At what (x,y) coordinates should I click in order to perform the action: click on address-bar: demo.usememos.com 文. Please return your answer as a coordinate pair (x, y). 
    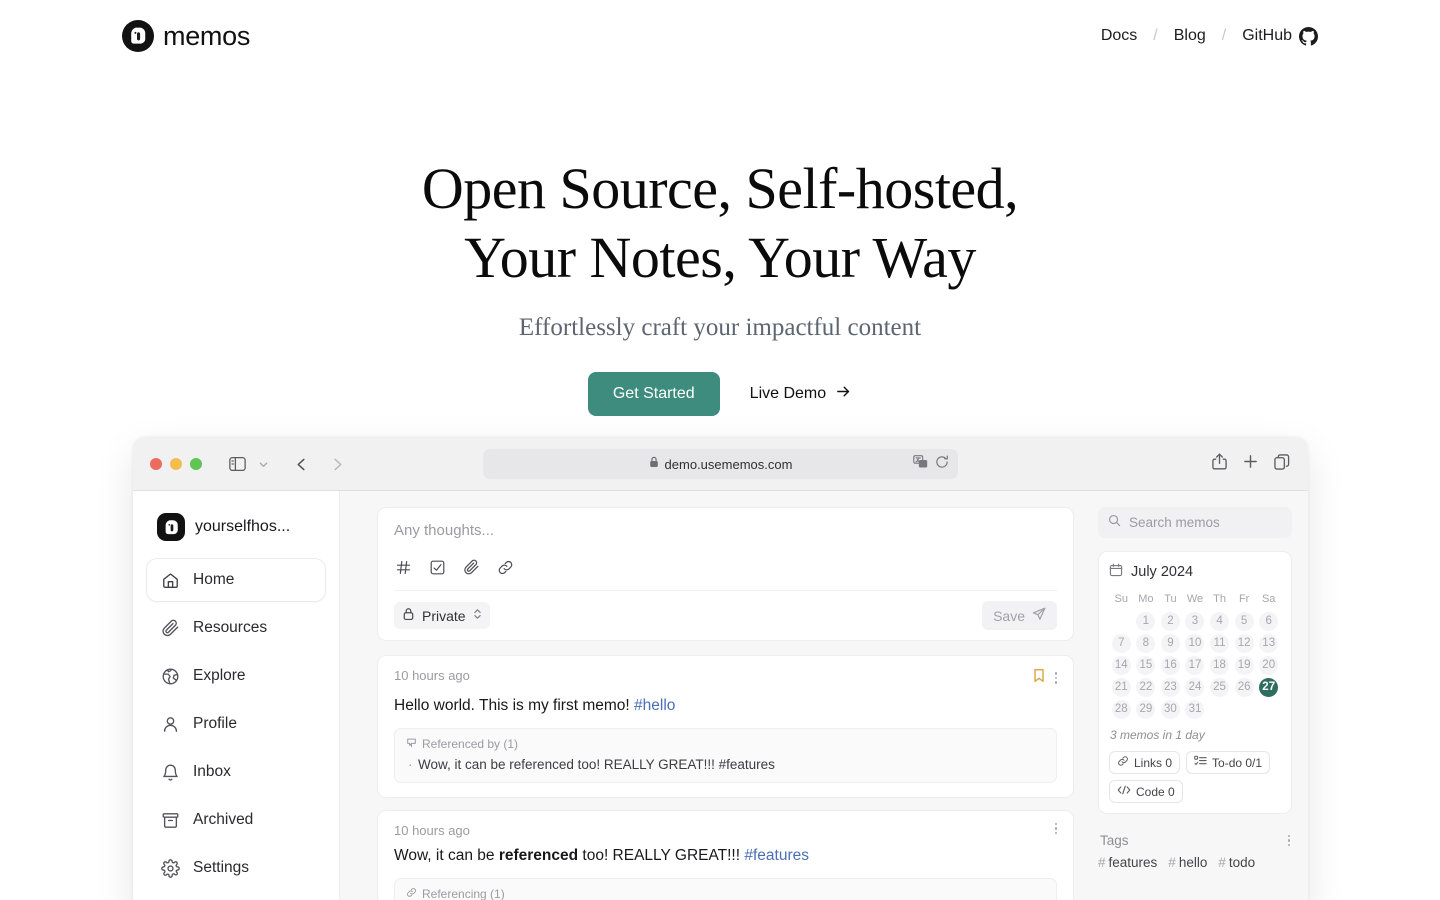
    Looking at the image, I should click on (720, 464).